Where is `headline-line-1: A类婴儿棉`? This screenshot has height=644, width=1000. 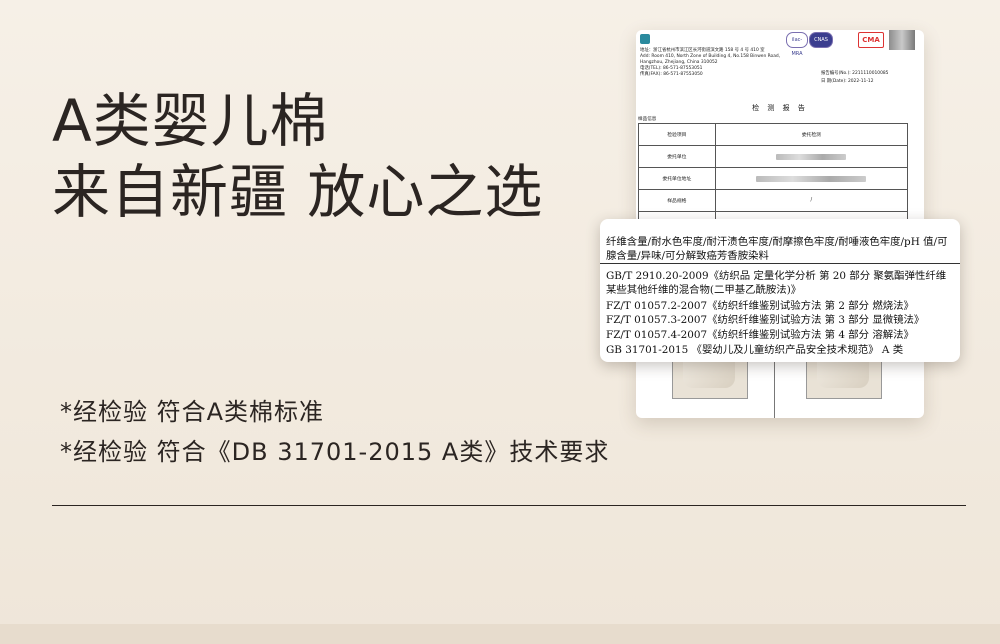
headline-line-1: A类婴儿棉 is located at coordinates (190, 121).